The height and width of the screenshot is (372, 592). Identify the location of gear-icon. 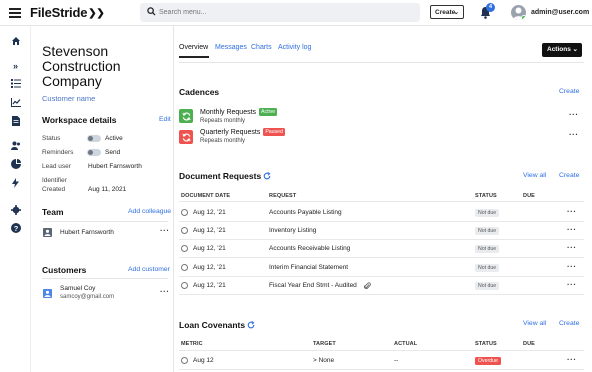
(15, 209).